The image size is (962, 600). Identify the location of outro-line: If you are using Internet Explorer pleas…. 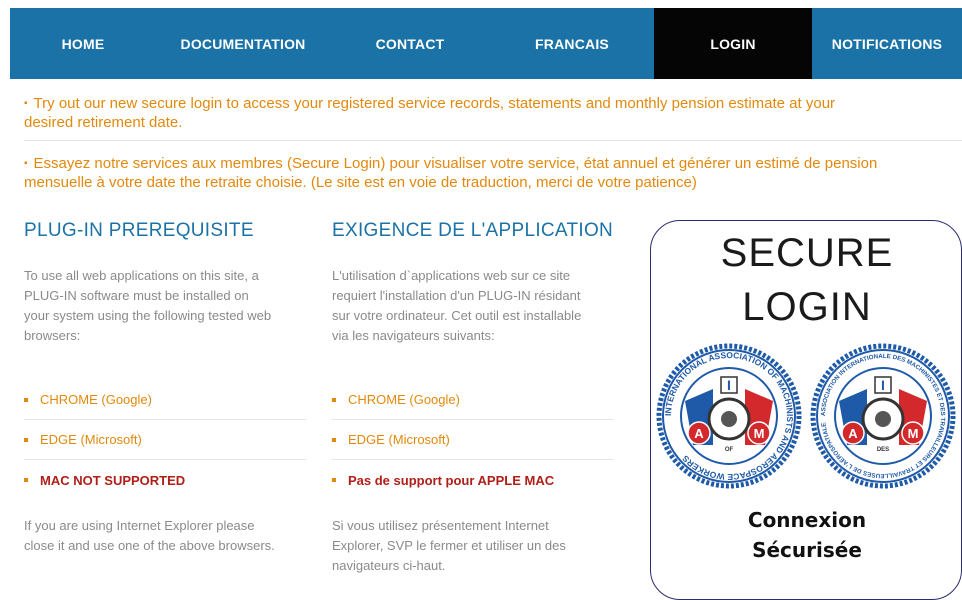
(139, 525).